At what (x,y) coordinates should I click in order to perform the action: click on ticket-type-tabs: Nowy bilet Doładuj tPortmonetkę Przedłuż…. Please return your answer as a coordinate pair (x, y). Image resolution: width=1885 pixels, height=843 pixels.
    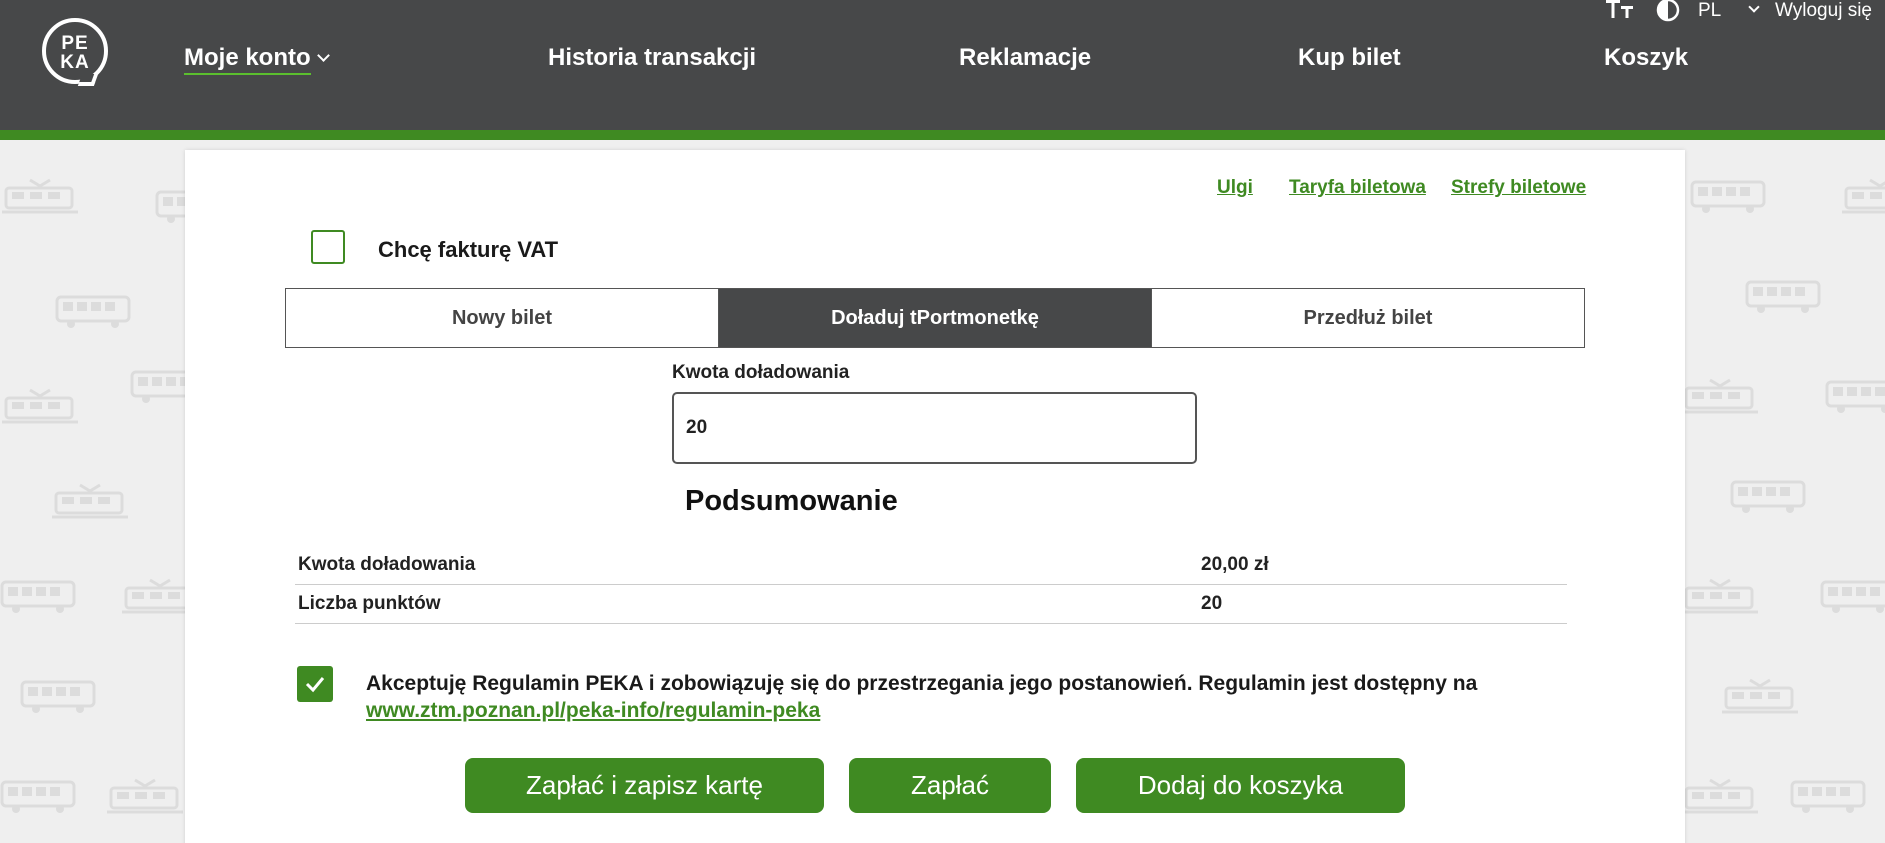
    Looking at the image, I should click on (935, 318).